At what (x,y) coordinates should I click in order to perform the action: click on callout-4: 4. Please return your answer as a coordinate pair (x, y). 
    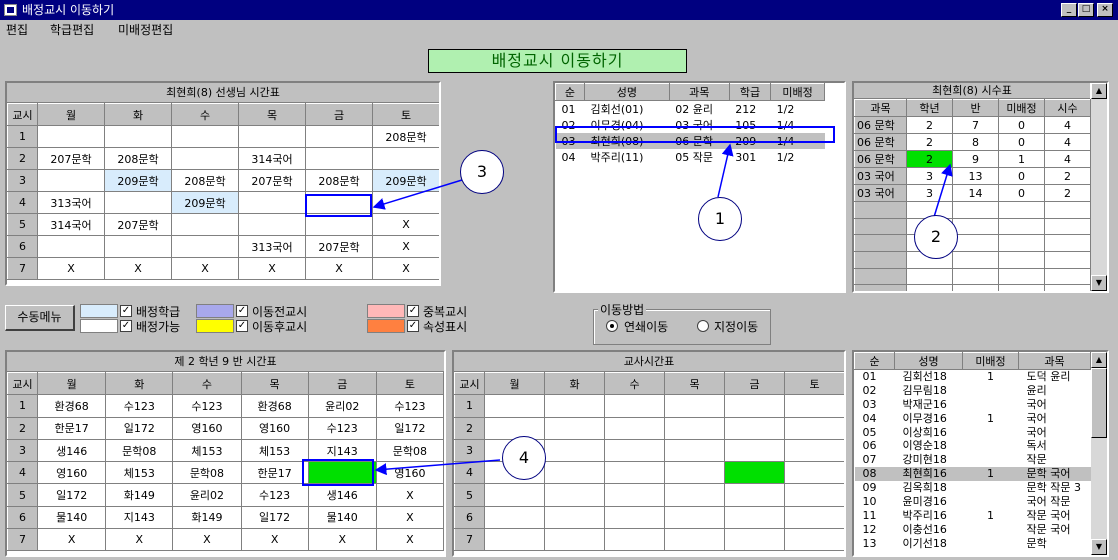
    Looking at the image, I should click on (524, 458).